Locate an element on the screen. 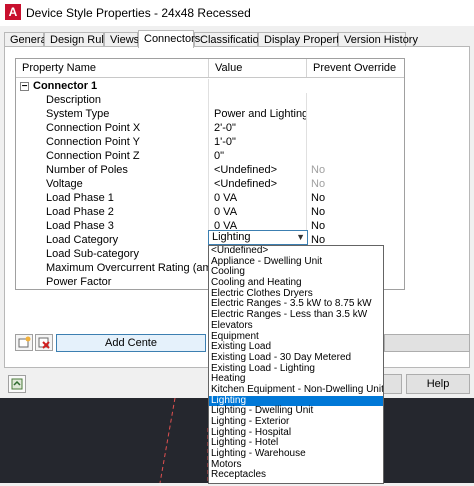 This screenshot has width=474, height=486. delete-connector-button is located at coordinates (44, 342).